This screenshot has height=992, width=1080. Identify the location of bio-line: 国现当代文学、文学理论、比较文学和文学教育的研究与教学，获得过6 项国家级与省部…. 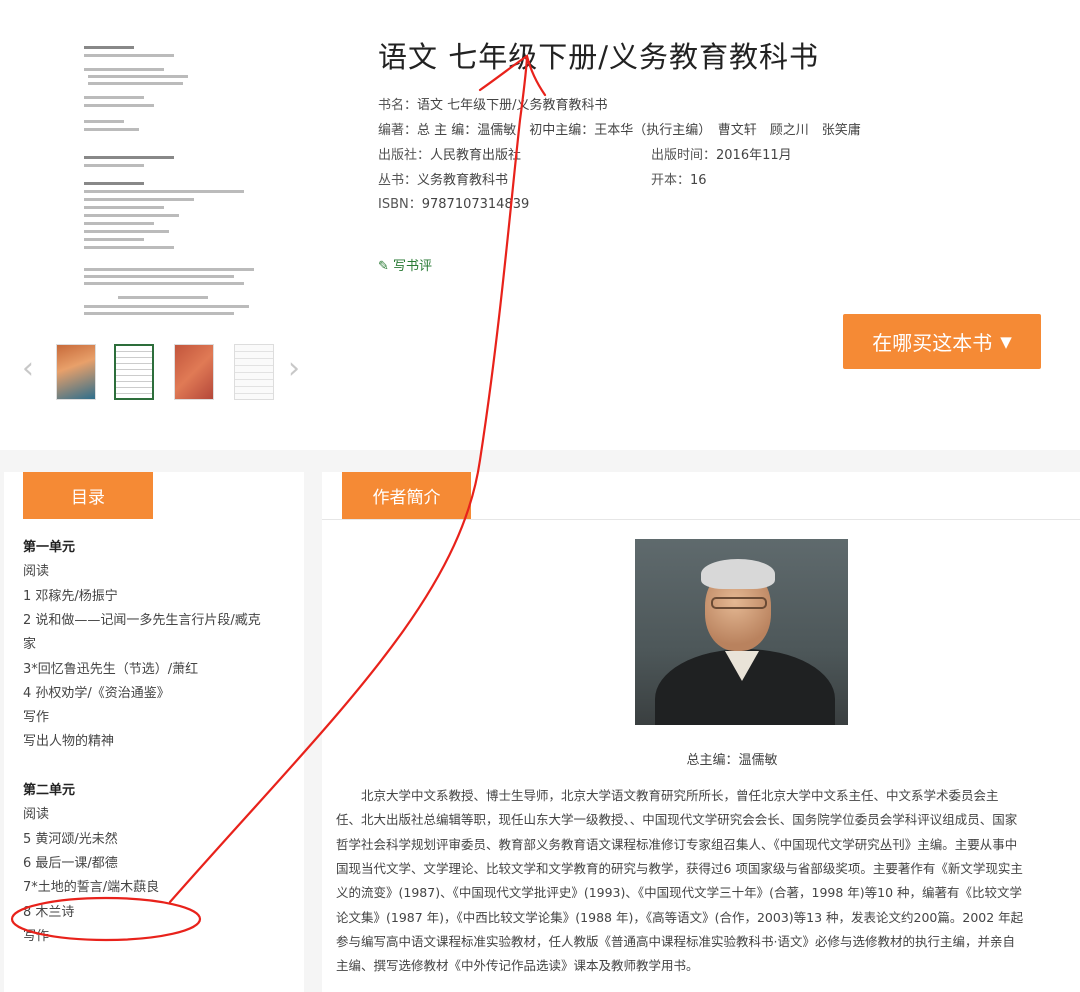
(679, 868).